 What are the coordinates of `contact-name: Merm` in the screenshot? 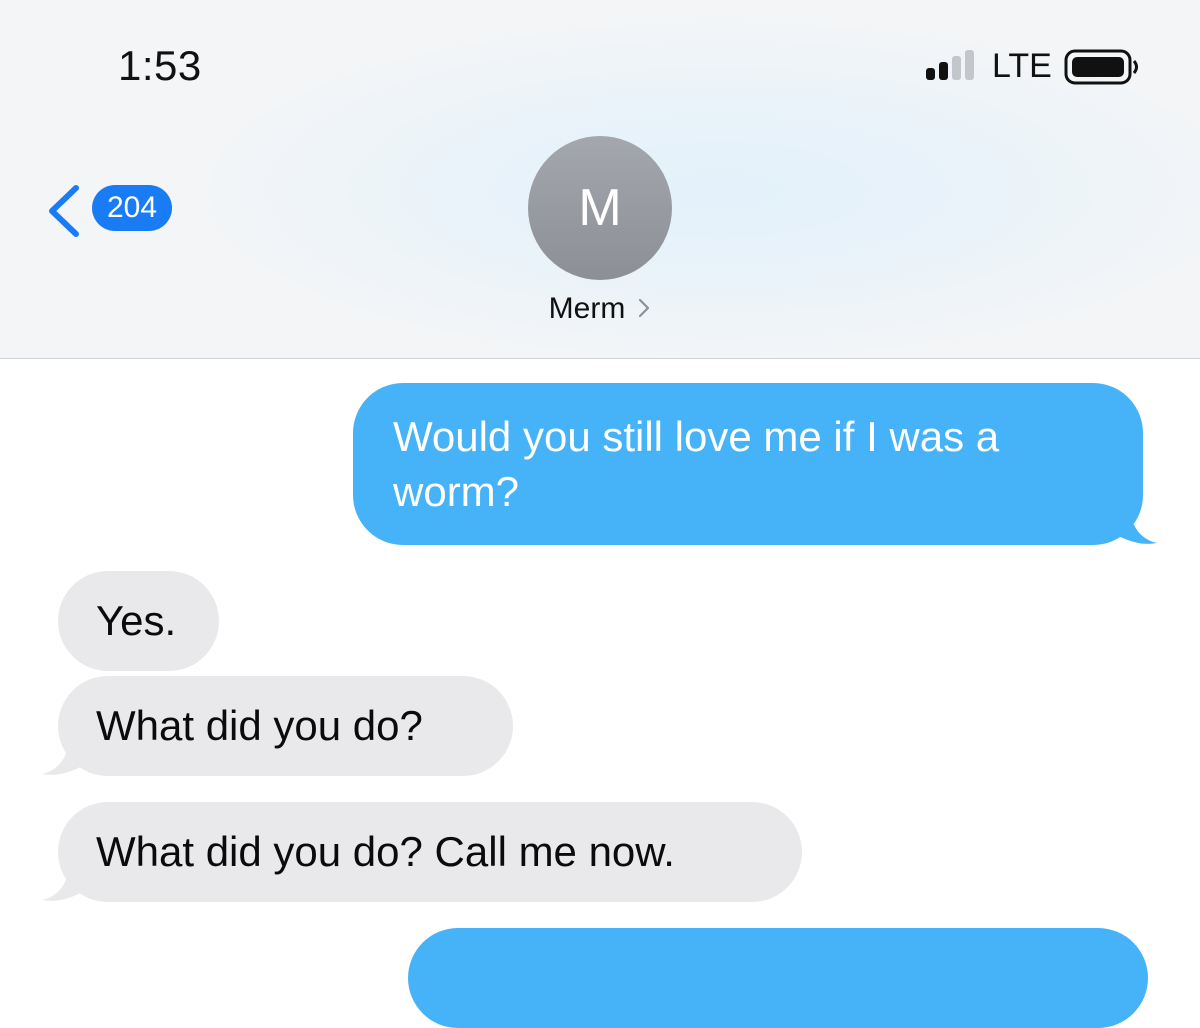 It's located at (587, 308).